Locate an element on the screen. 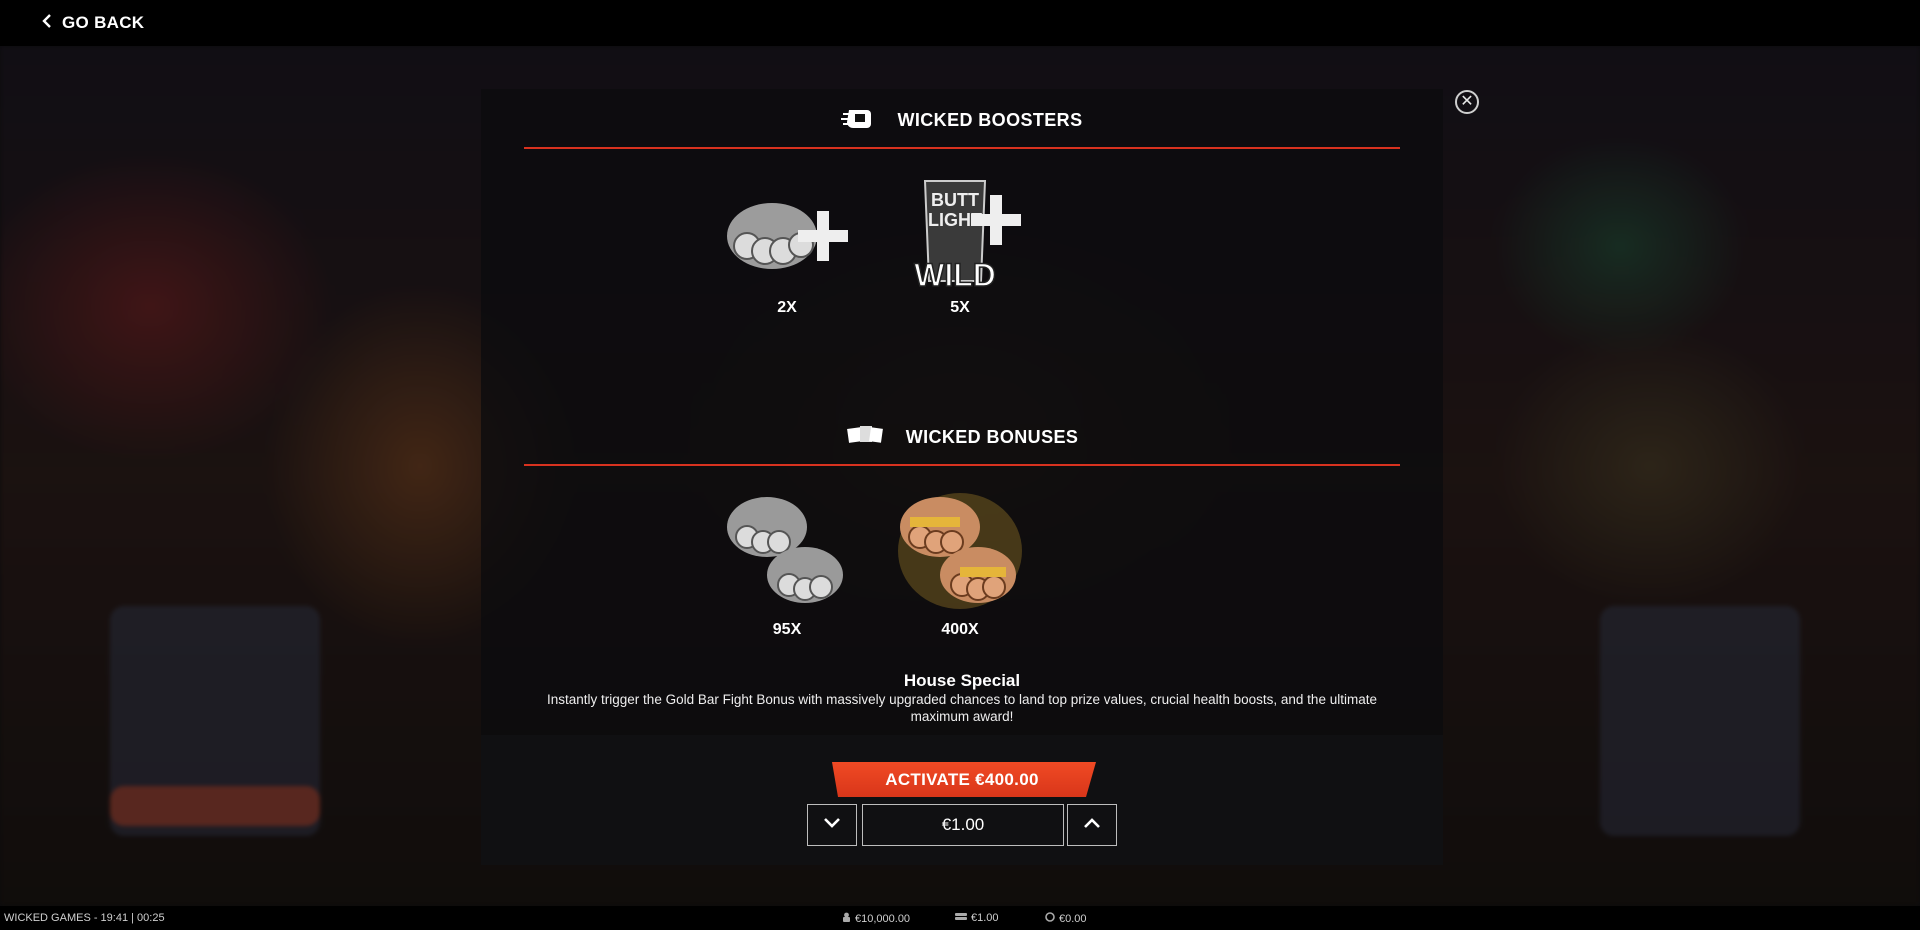 The height and width of the screenshot is (930, 1920). fist-logo-icon is located at coordinates (858, 120).